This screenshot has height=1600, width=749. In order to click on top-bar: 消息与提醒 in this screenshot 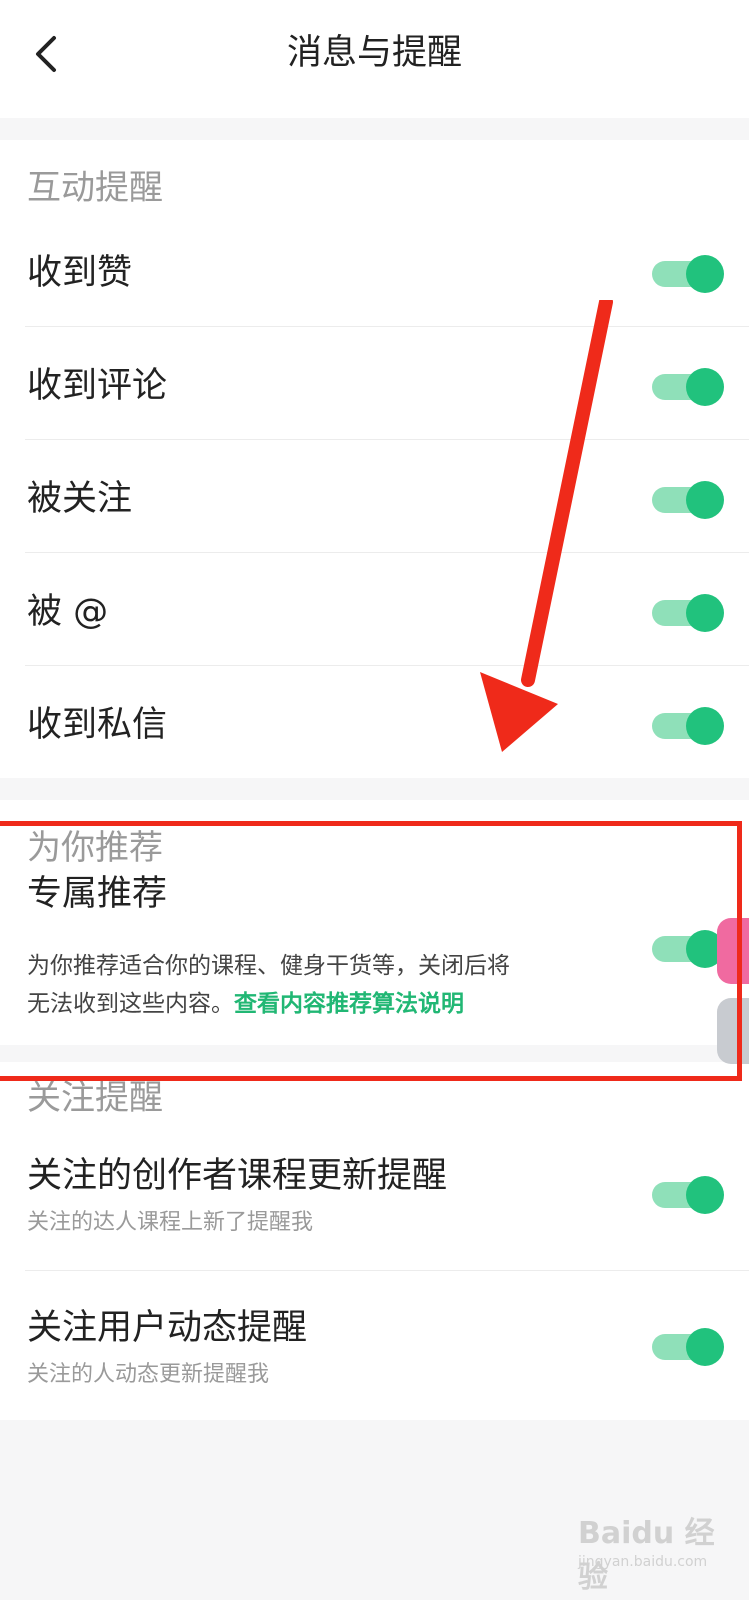, I will do `click(374, 59)`.